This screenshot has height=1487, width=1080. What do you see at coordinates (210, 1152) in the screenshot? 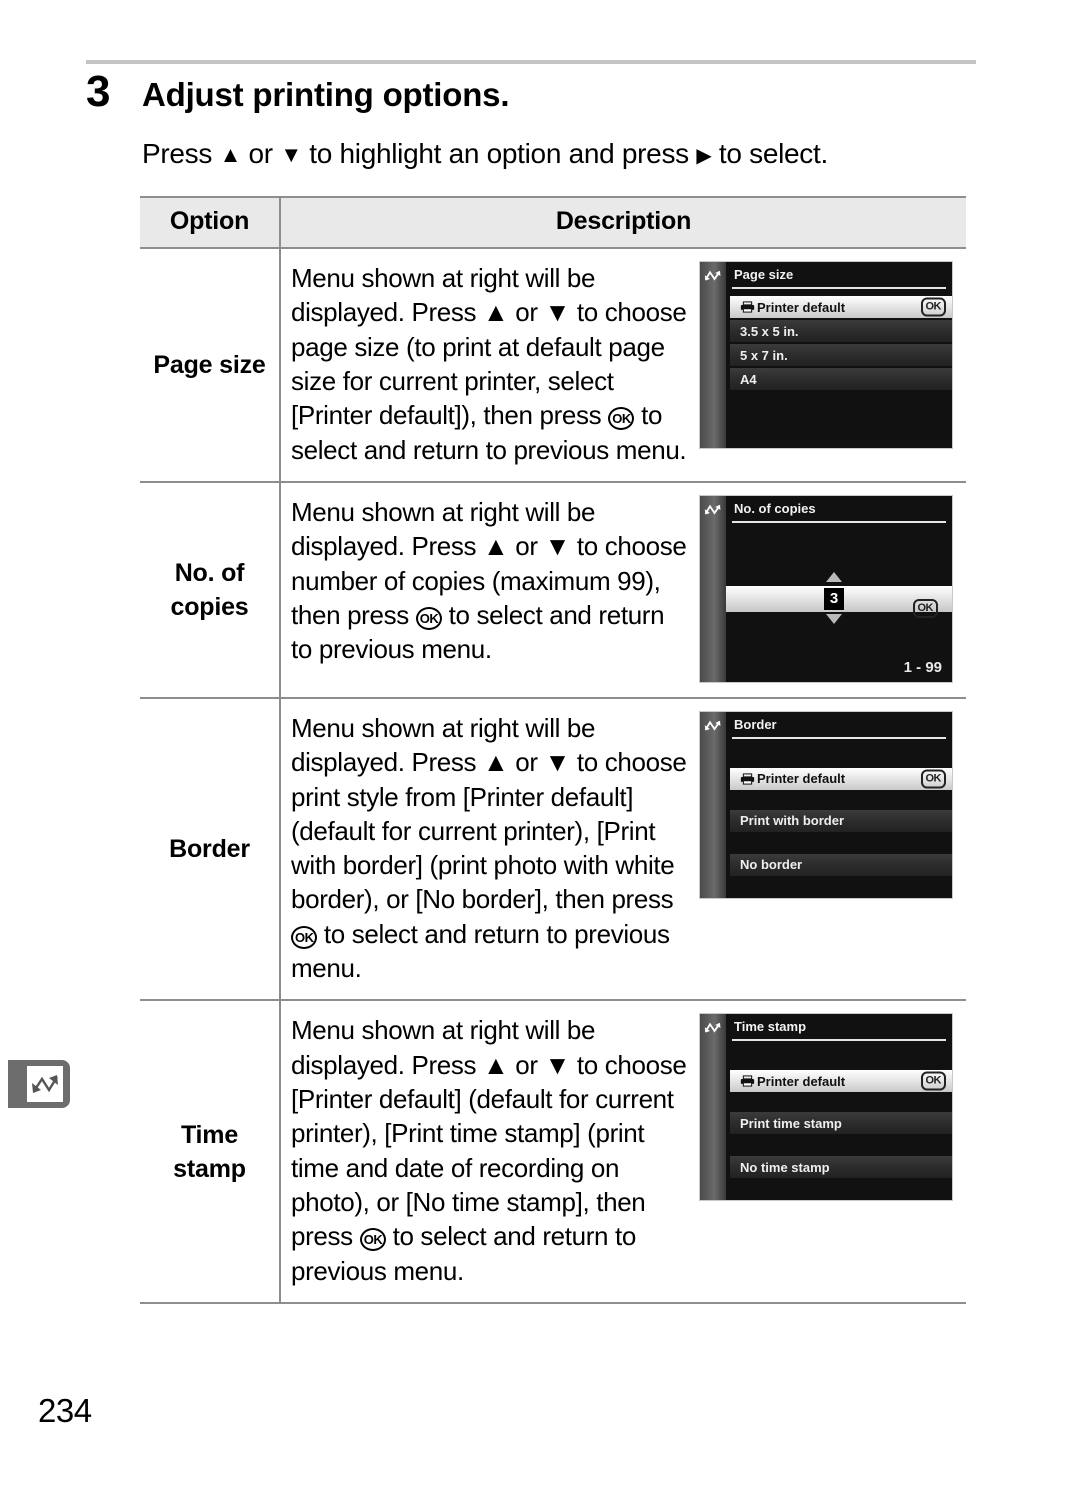
I see `option-name-time-stamp: Time stamp` at bounding box center [210, 1152].